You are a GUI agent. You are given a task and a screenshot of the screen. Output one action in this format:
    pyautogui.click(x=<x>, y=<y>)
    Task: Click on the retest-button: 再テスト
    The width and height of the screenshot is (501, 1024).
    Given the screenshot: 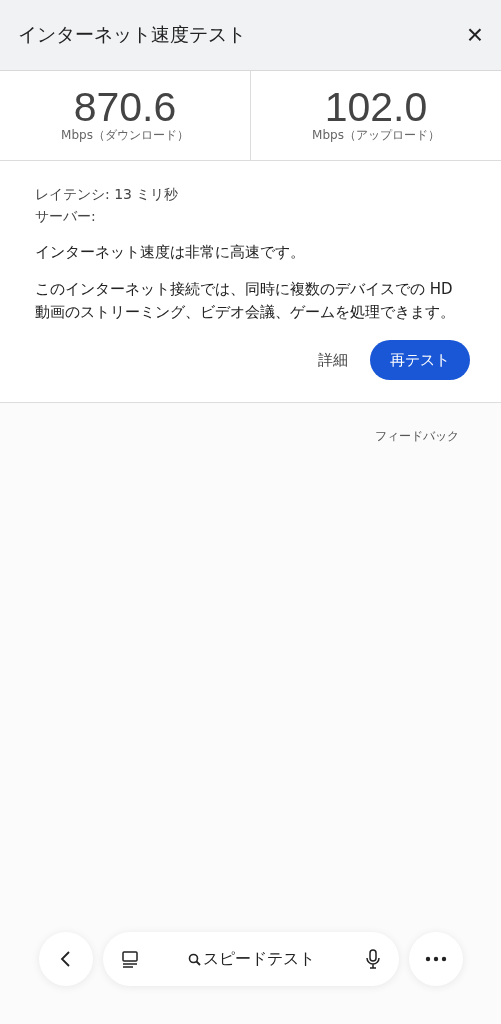 What is the action you would take?
    pyautogui.click(x=420, y=360)
    